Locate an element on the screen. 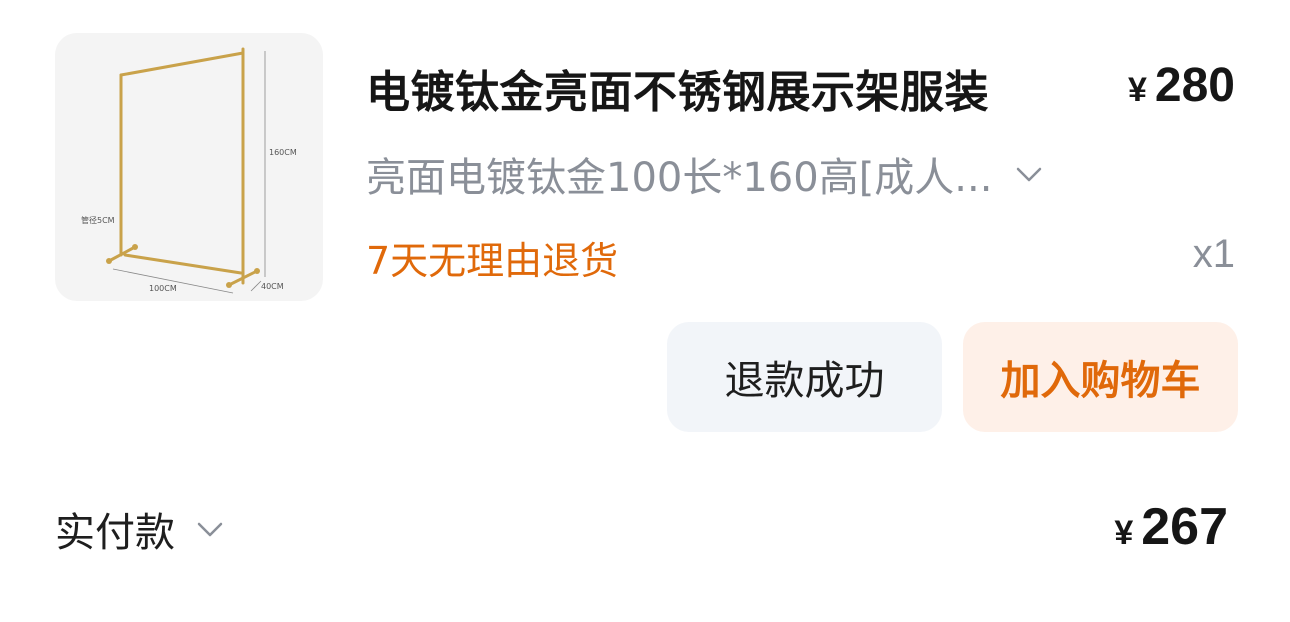  pipe-diameter-label: 管径5CM is located at coordinates (98, 220).